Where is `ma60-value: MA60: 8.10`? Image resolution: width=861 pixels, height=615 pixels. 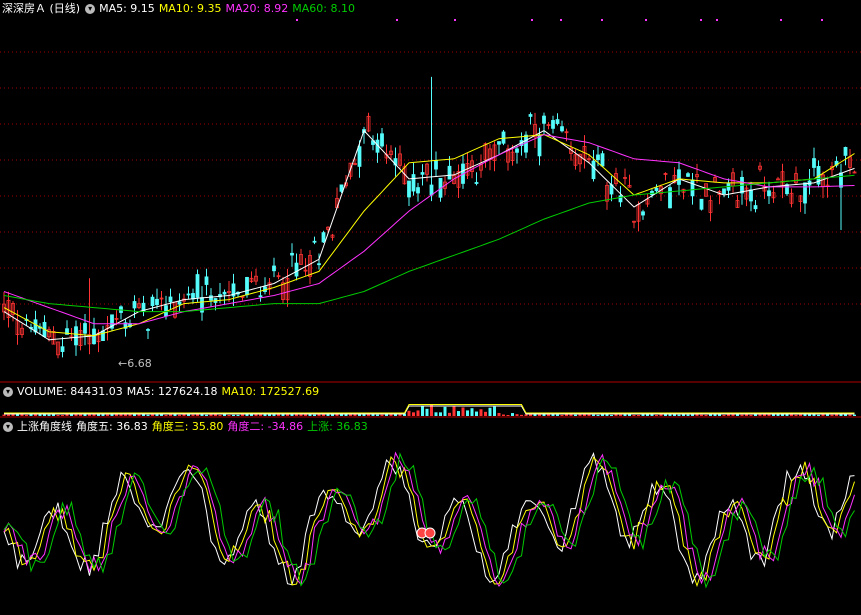
ma60-value: MA60: 8.10 is located at coordinates (323, 8).